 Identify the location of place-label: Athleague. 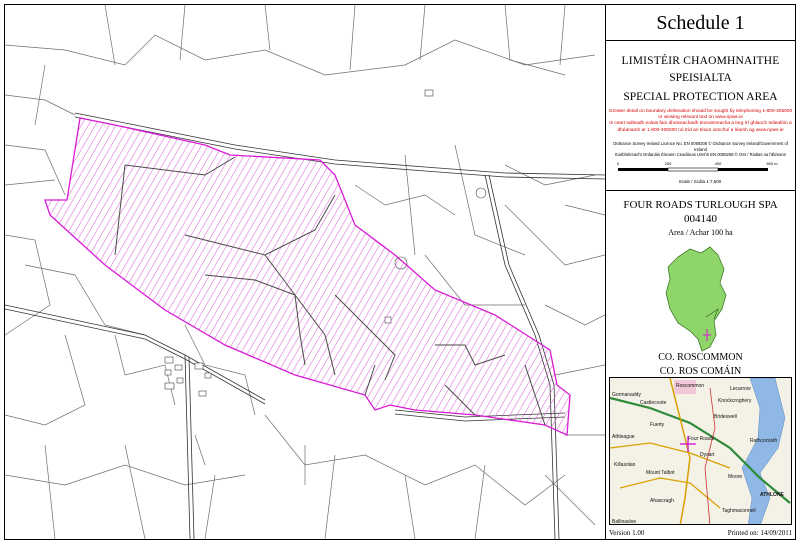
(623, 437).